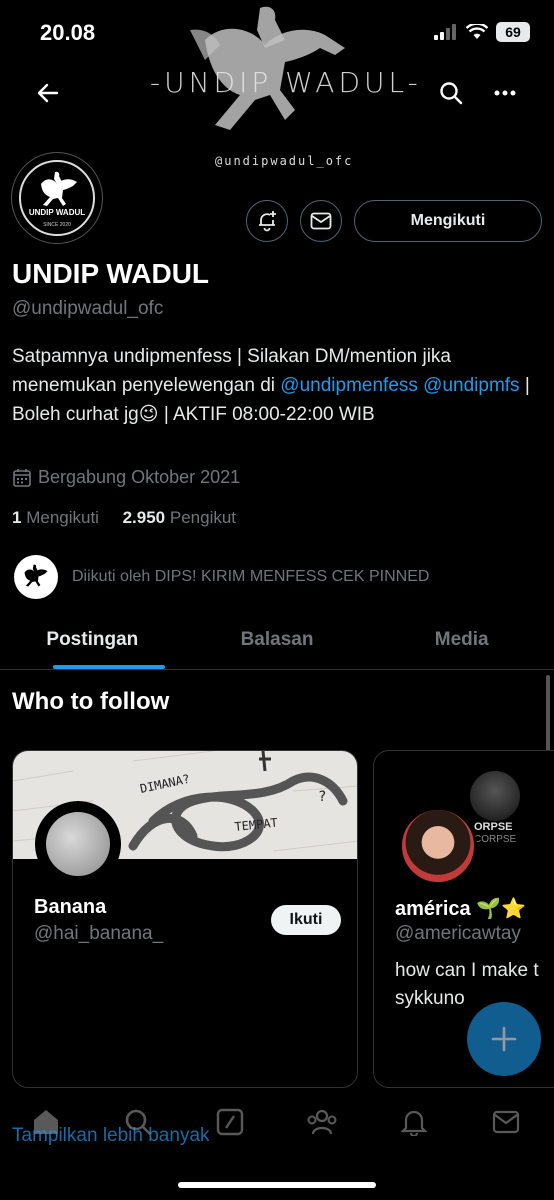 The width and height of the screenshot is (554, 1200). I want to click on tab-postingan: Postingan, so click(92, 639).